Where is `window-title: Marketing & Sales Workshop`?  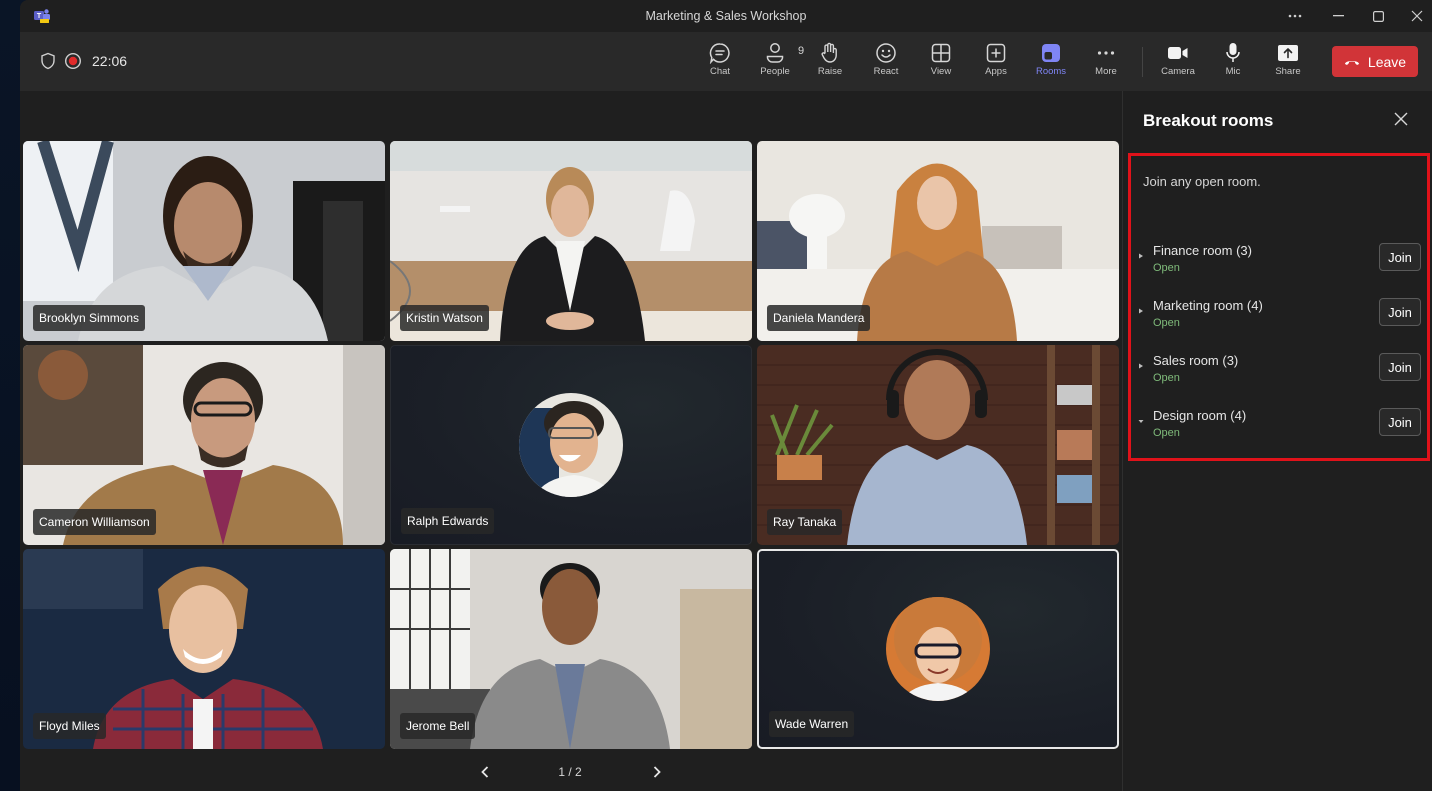
window-title: Marketing & Sales Workshop is located at coordinates (726, 16).